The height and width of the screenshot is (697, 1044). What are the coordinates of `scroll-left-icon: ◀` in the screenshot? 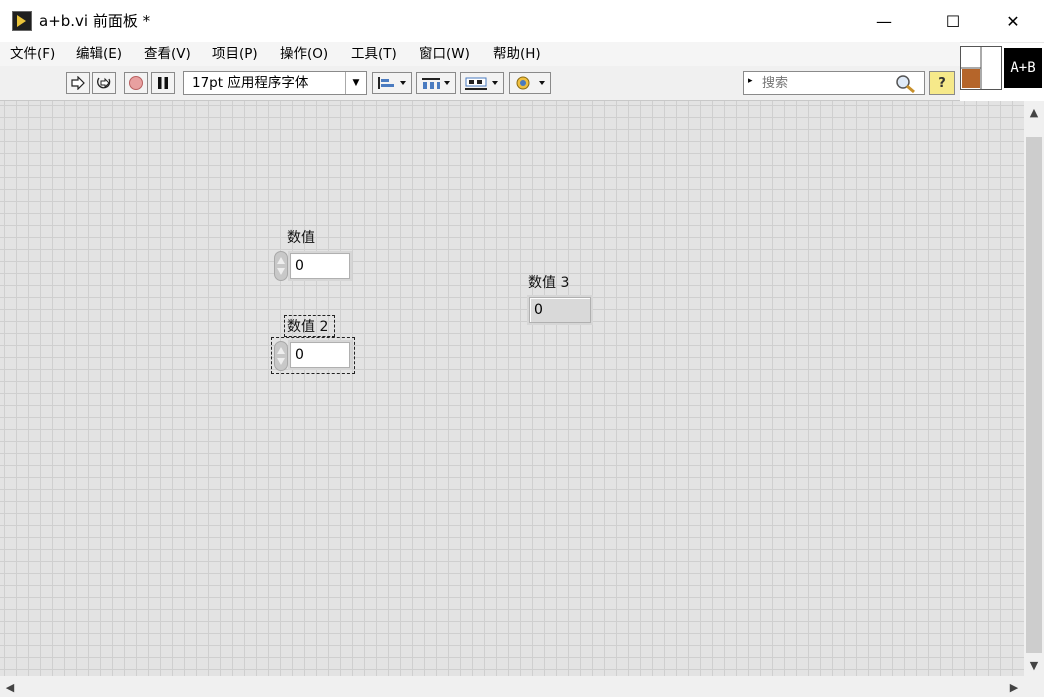 It's located at (10, 687).